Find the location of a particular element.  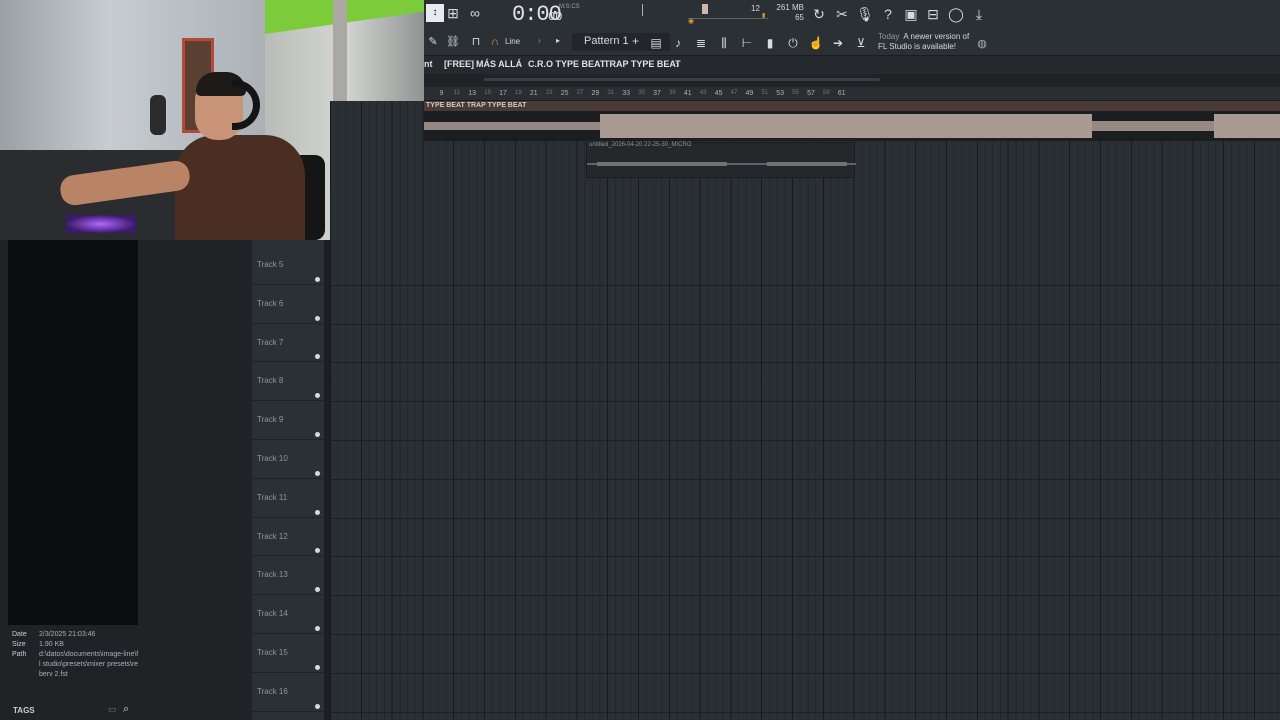

search-icon: ⌕ is located at coordinates (126, 709).